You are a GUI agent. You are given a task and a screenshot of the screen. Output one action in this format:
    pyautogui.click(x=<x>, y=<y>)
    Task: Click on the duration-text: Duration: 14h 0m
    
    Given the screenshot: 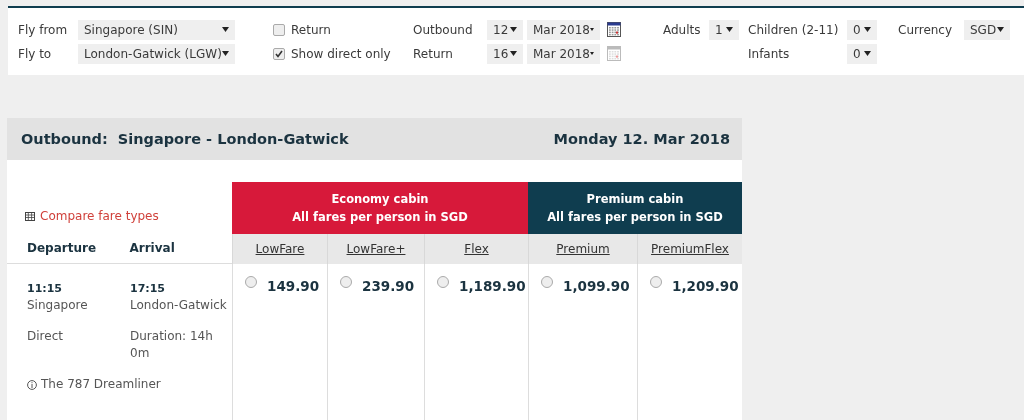 What is the action you would take?
    pyautogui.click(x=172, y=345)
    